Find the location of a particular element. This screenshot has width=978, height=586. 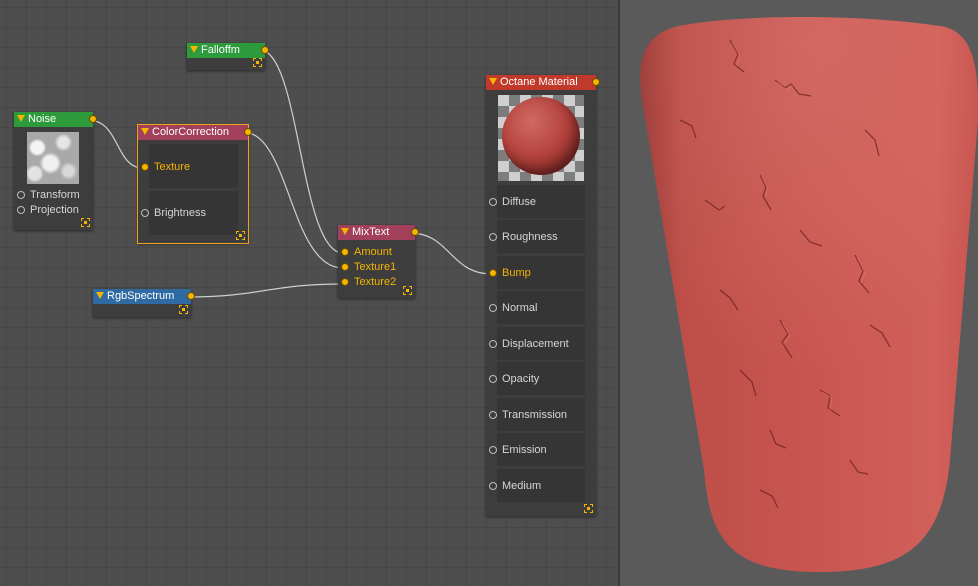

falloff-node: Falloffm is located at coordinates (228, 56).